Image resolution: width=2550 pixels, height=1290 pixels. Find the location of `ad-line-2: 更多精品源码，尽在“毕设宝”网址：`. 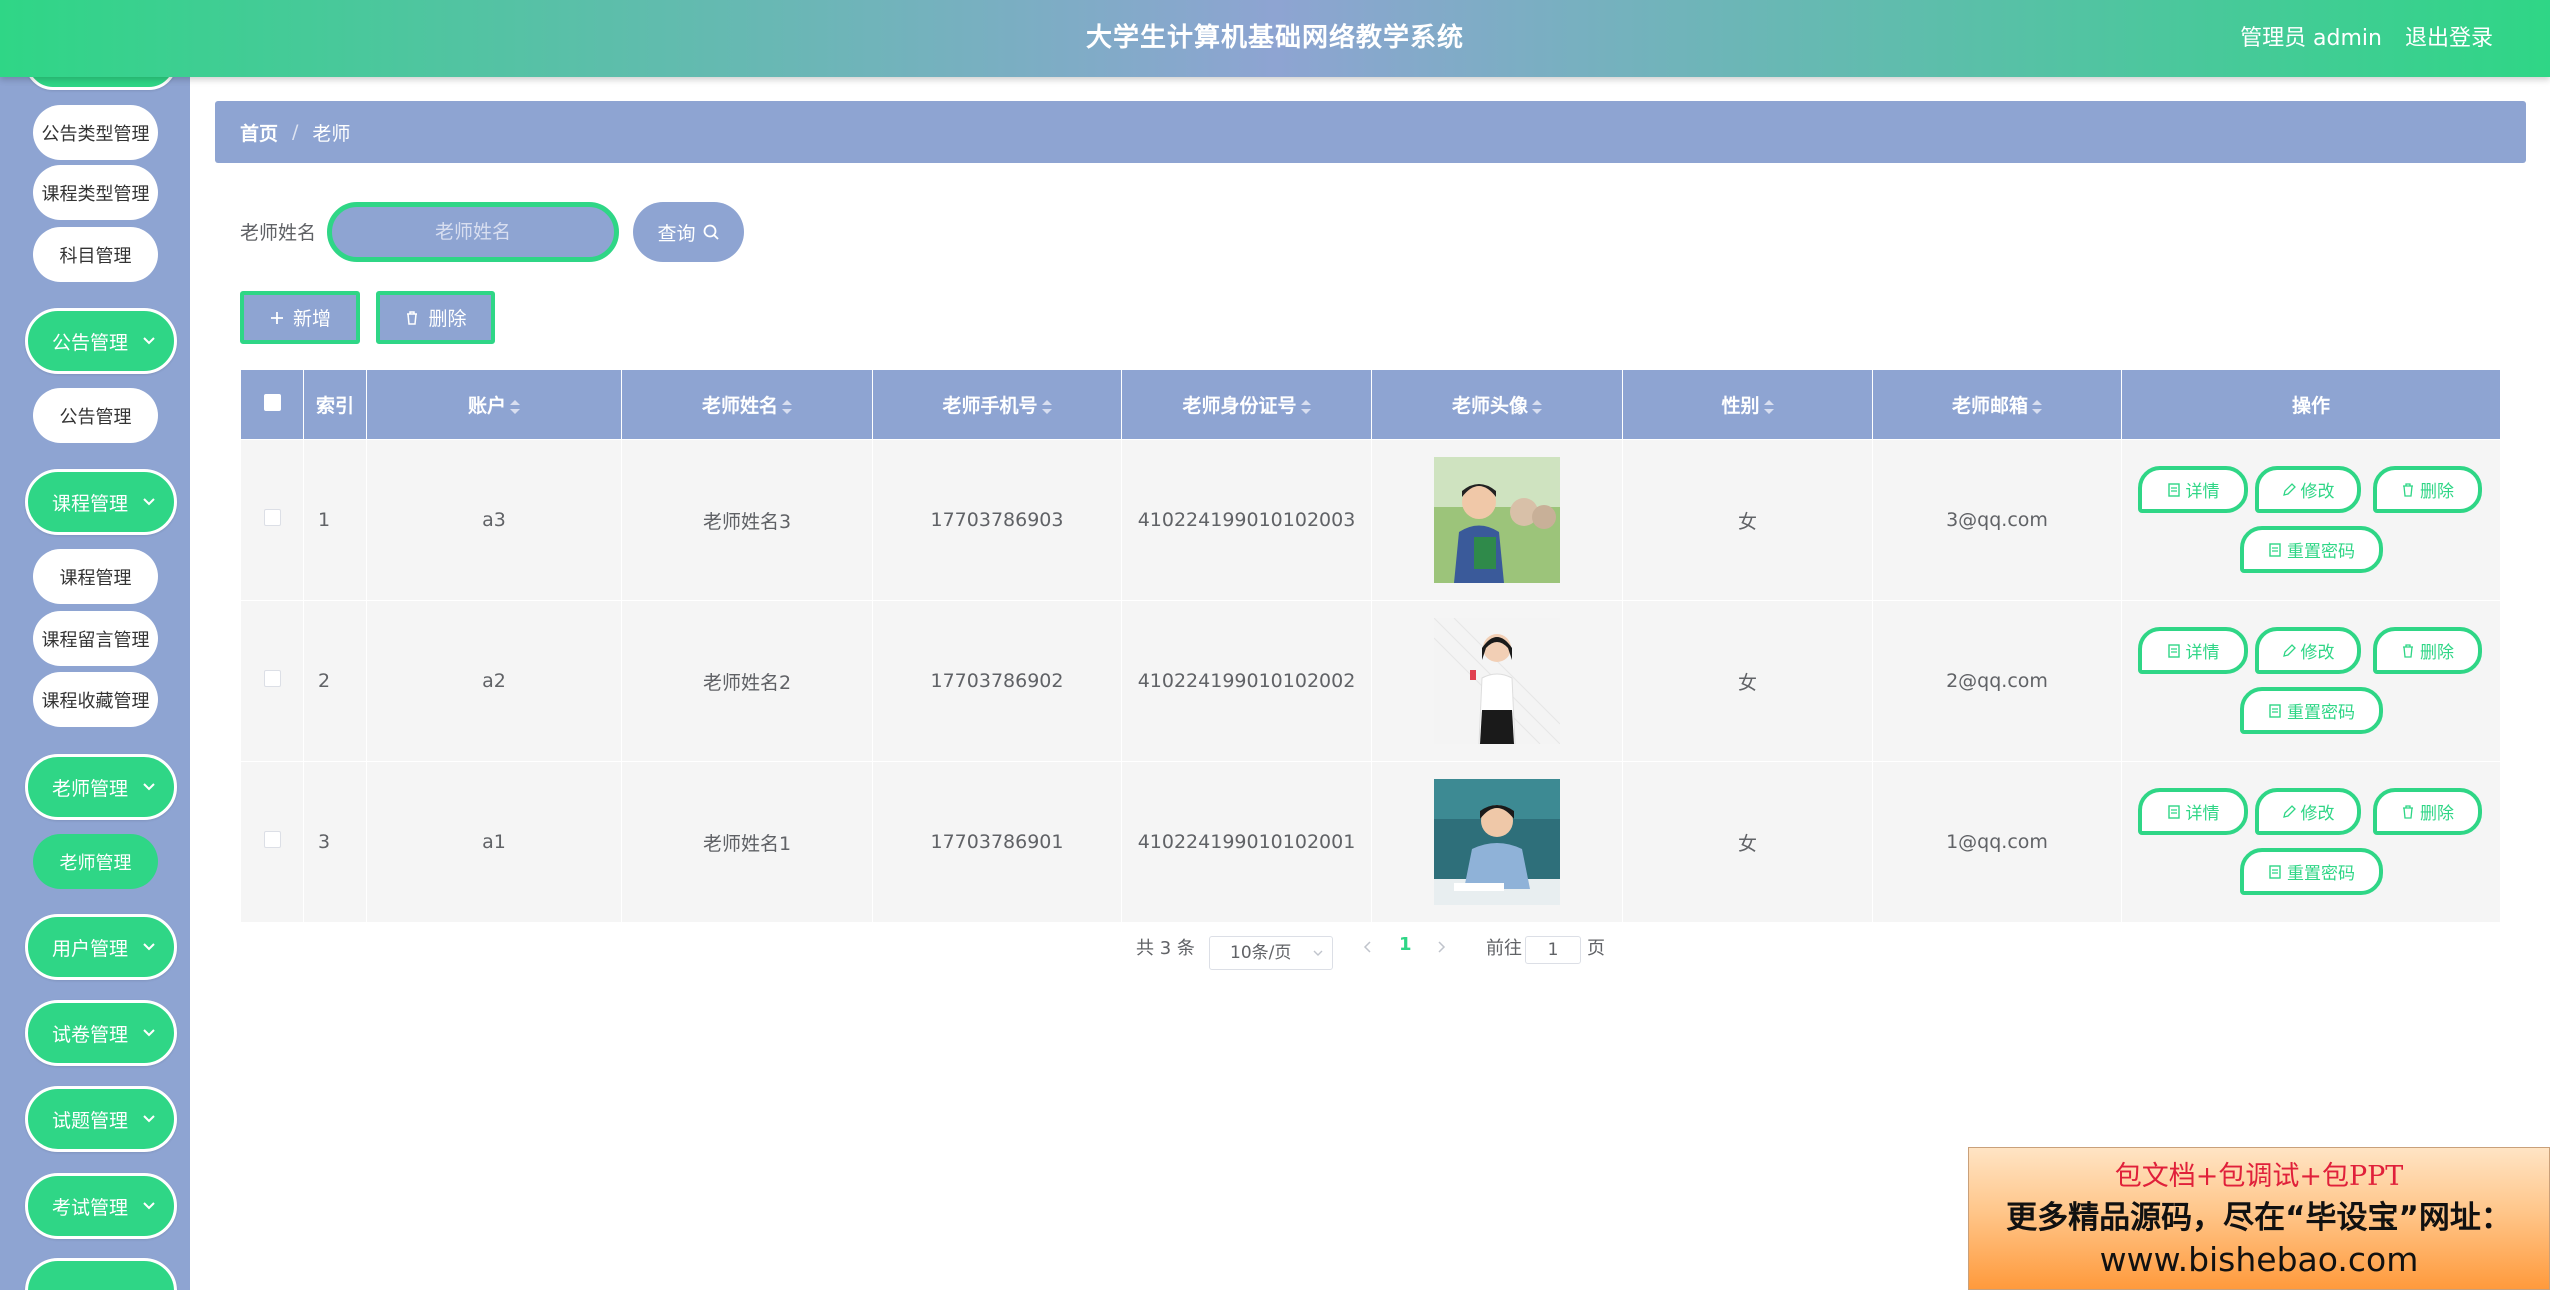

ad-line-2: 更多精品源码，尽在“毕设宝”网址： is located at coordinates (2259, 1218).